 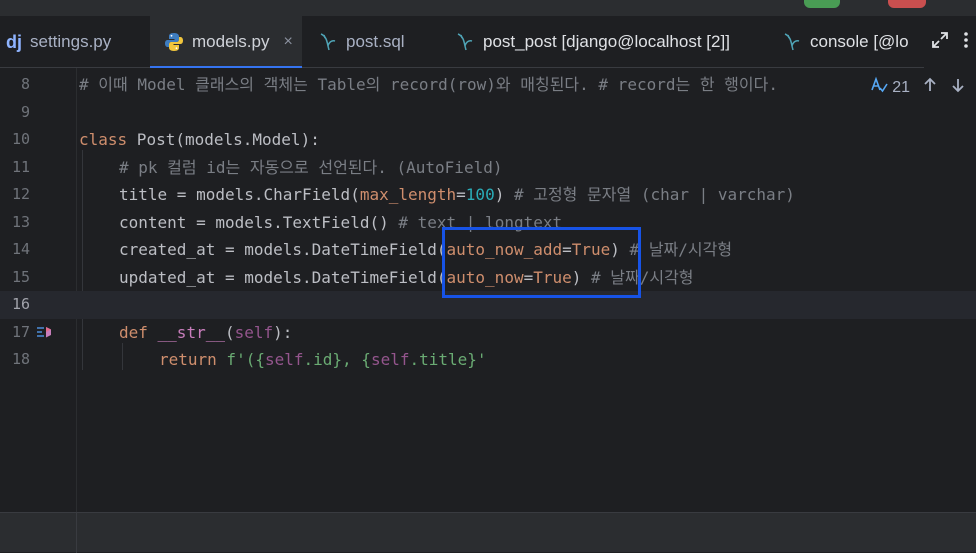 What do you see at coordinates (375, 41) in the screenshot?
I see `tab-label: post.sql` at bounding box center [375, 41].